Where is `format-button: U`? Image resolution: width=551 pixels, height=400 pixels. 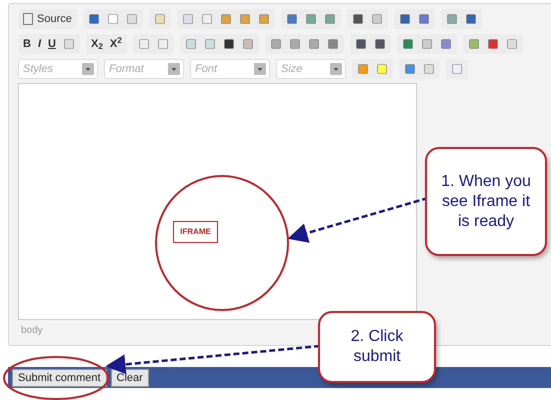
format-button: U is located at coordinates (52, 44).